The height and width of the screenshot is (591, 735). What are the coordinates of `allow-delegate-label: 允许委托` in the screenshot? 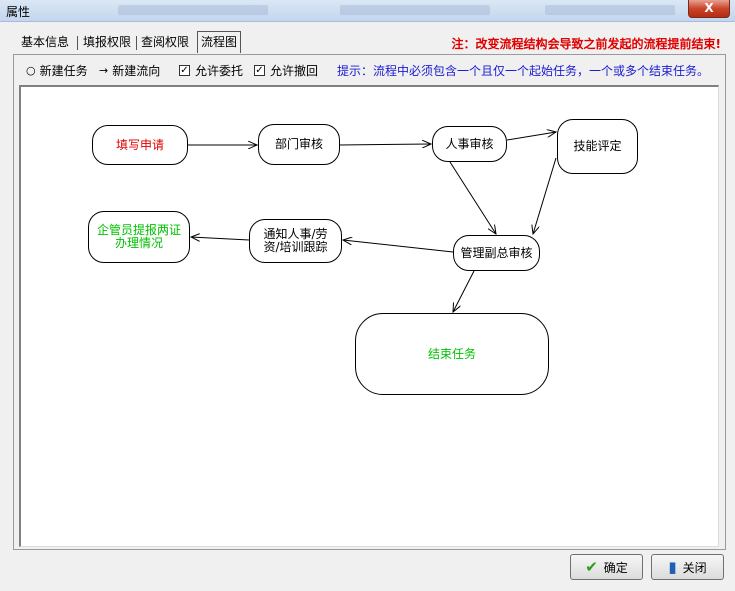 It's located at (219, 71).